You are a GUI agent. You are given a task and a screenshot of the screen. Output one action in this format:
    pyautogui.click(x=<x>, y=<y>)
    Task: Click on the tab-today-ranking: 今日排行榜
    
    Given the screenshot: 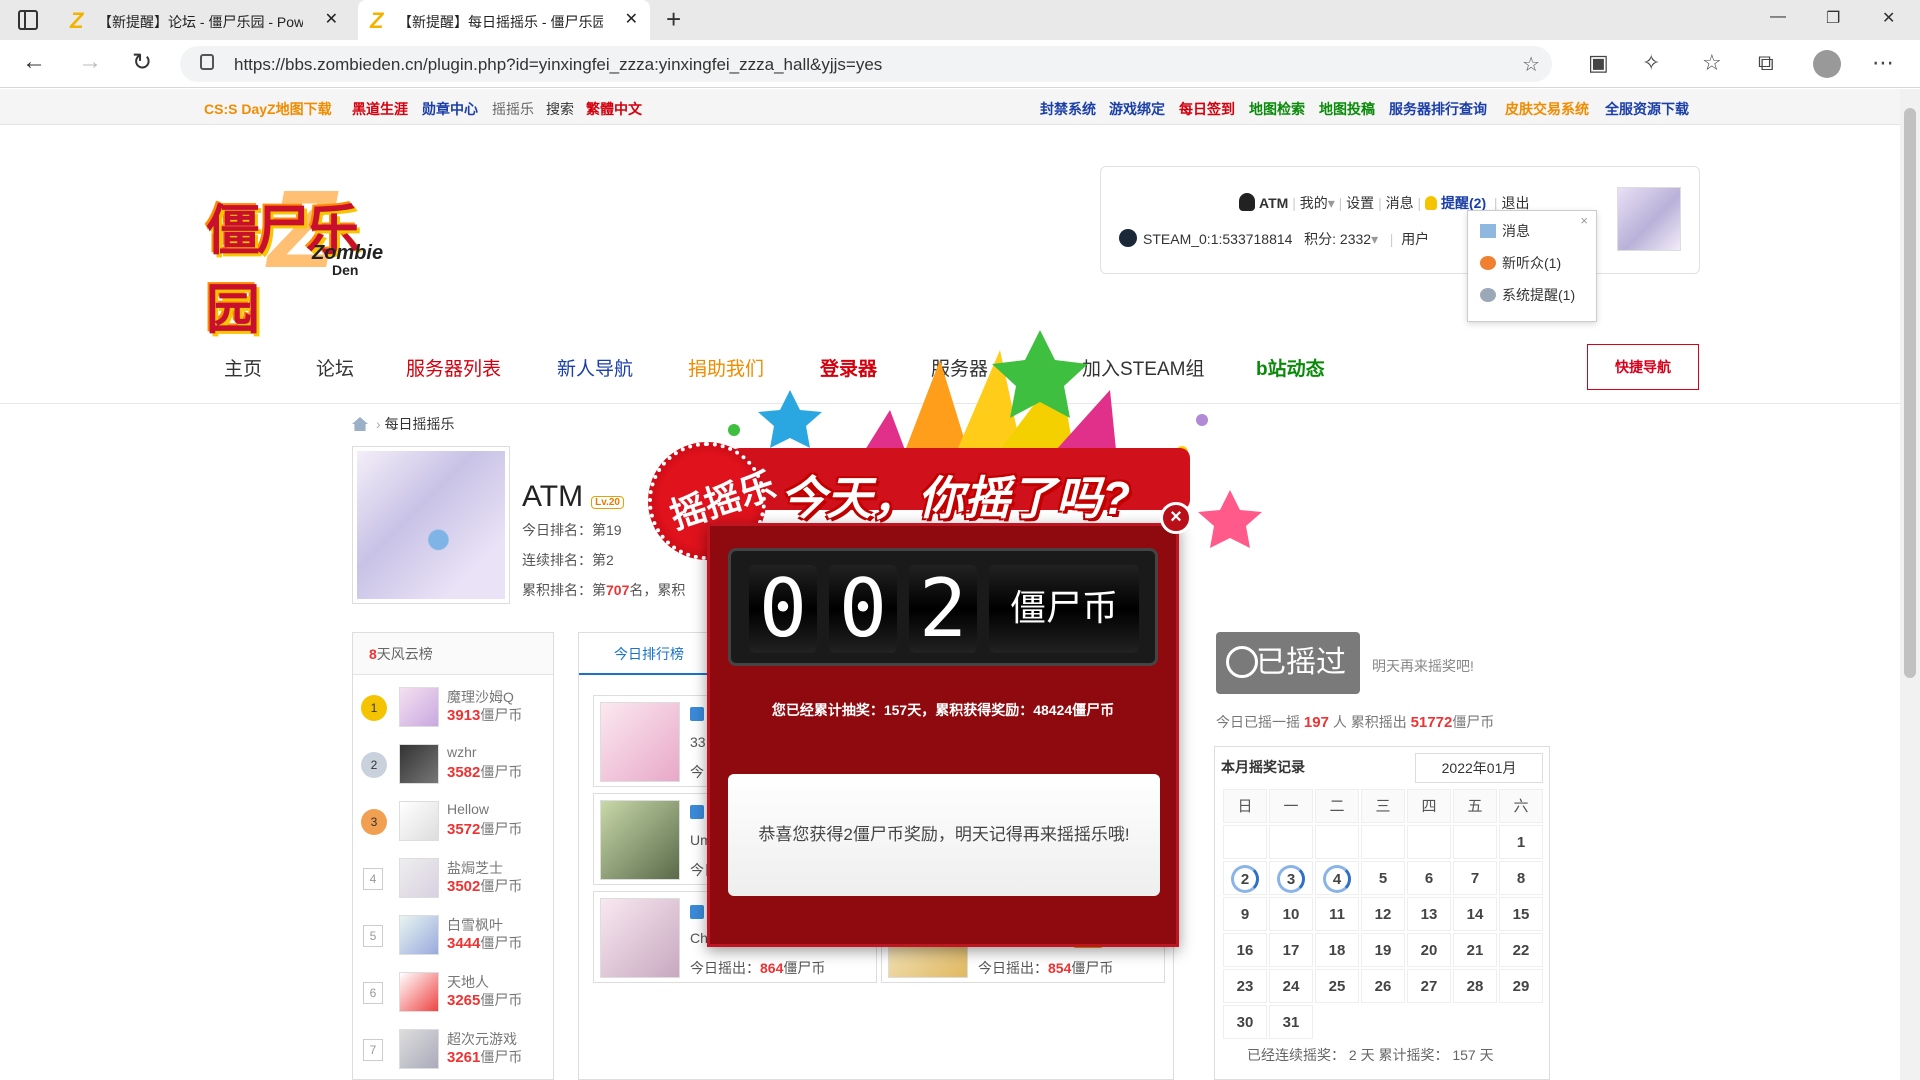 What is the action you would take?
    pyautogui.click(x=649, y=654)
    